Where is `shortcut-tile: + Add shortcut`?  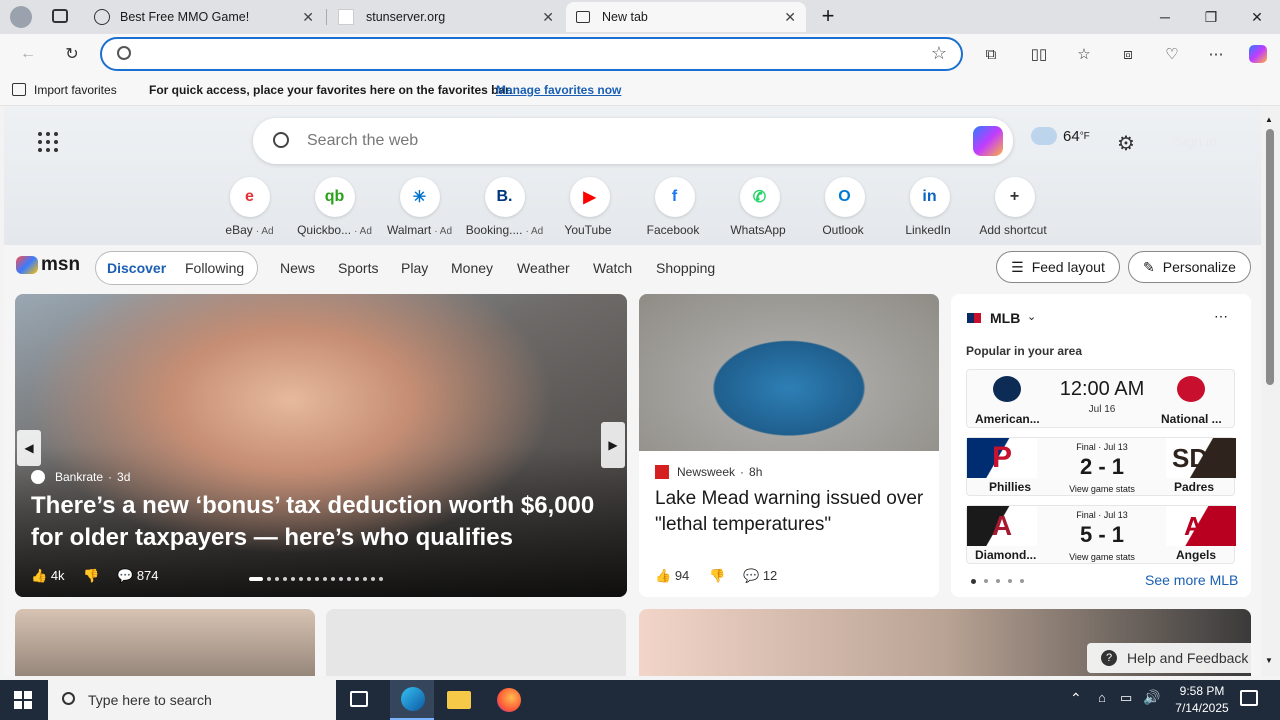 shortcut-tile: + Add shortcut is located at coordinates (1014, 207).